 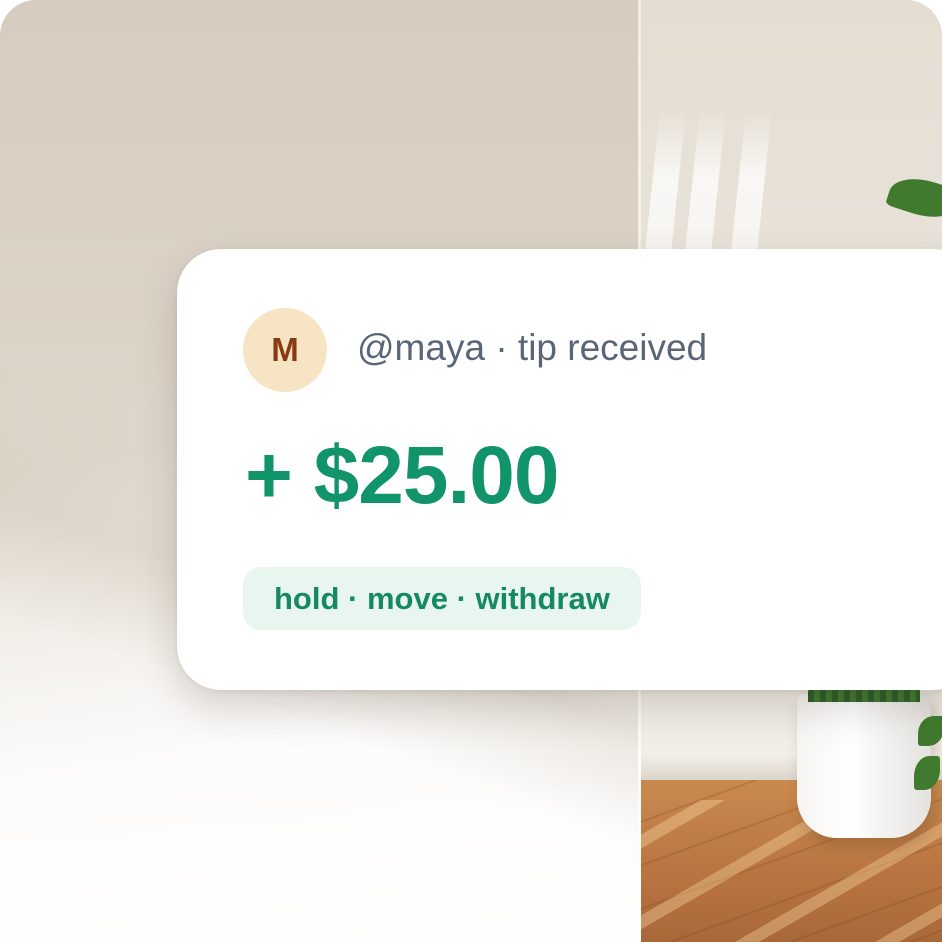 What do you see at coordinates (402, 475) in the screenshot?
I see `tip-amount: + $25.00` at bounding box center [402, 475].